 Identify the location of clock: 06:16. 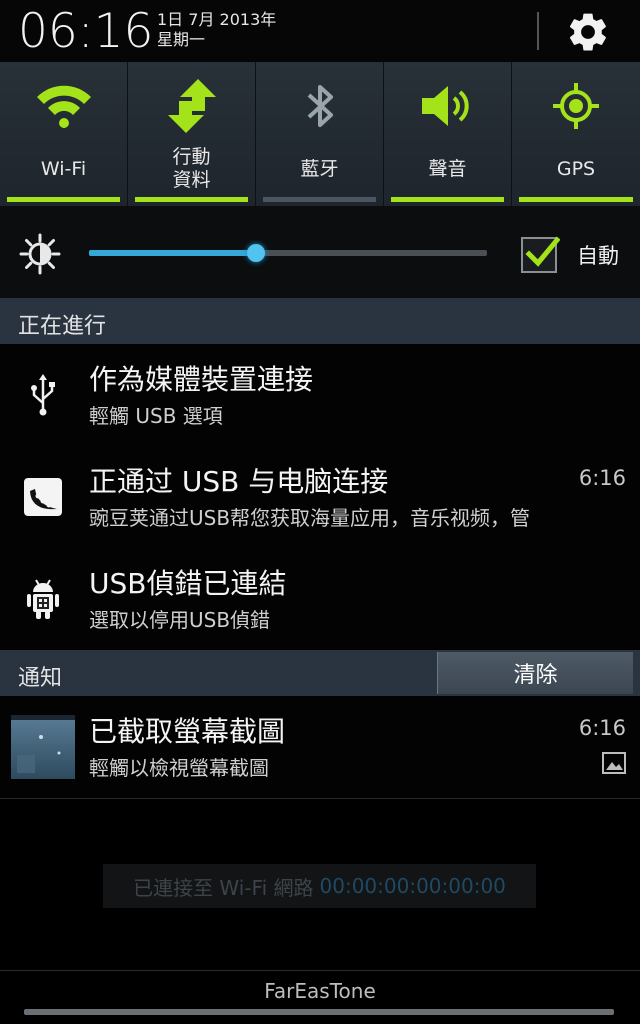
(86, 31).